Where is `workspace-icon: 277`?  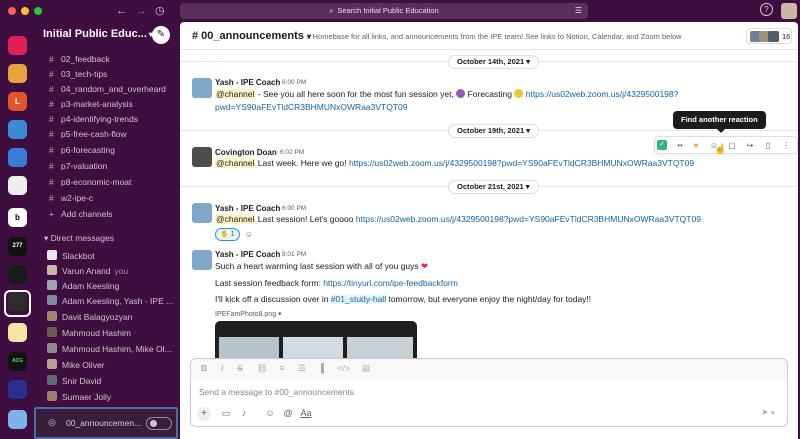
workspace-icon: 277 is located at coordinates (17, 246).